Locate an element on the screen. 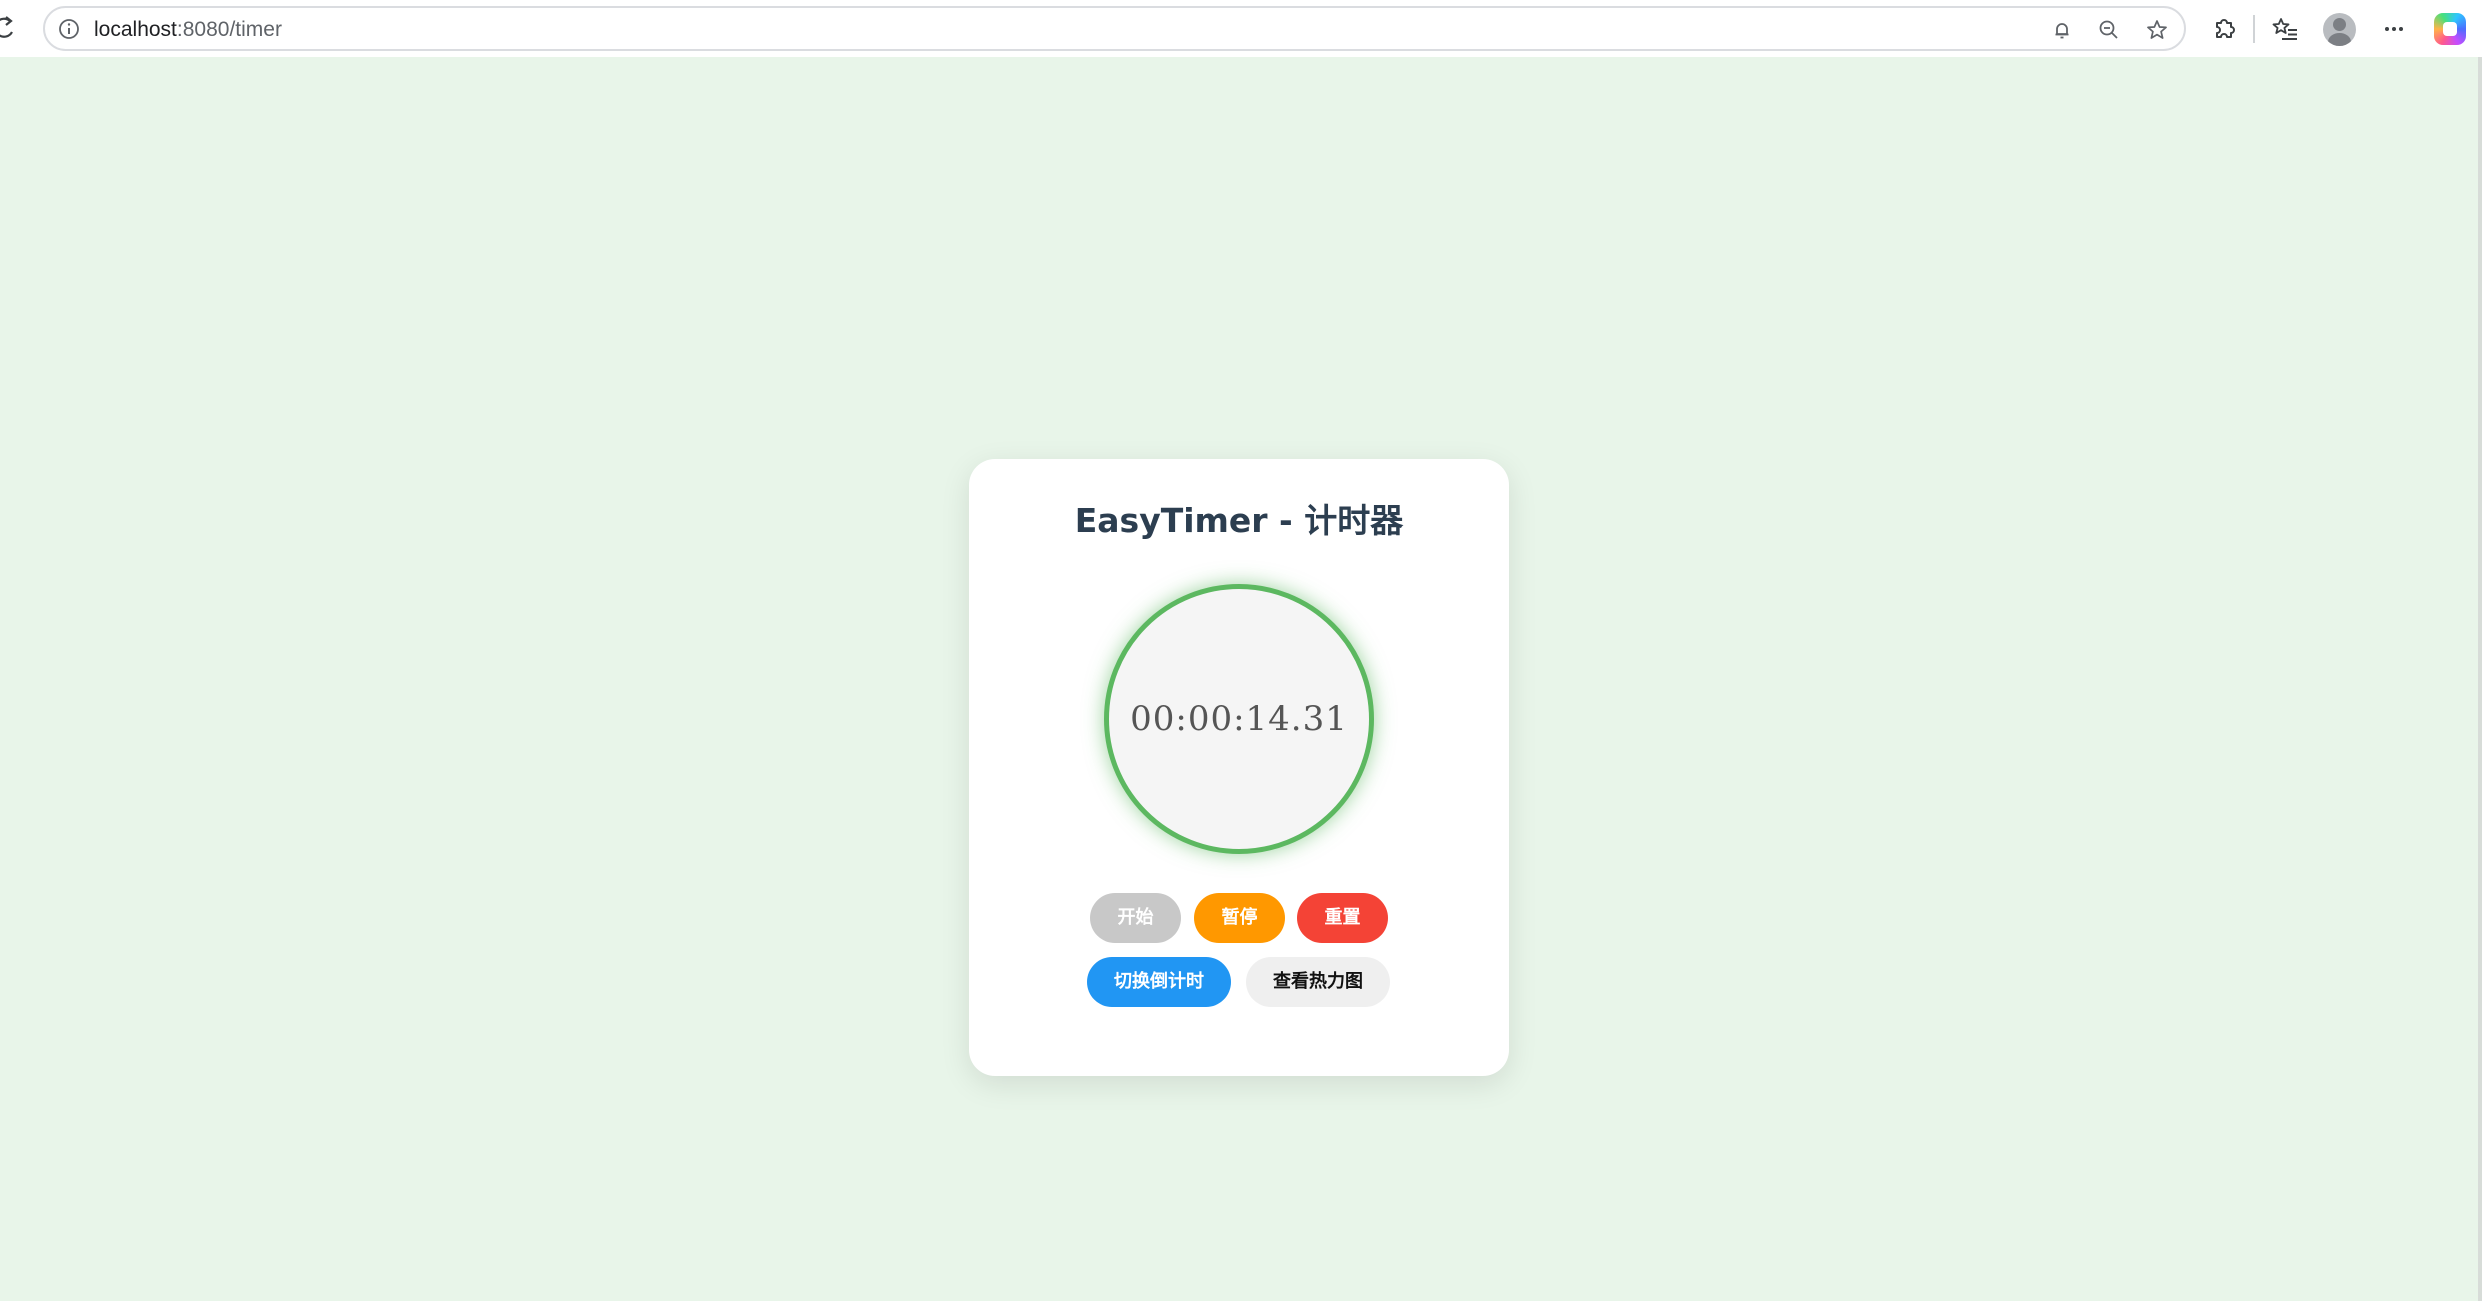  browser-toolbar: localhost:8080/timer is located at coordinates (1241, 28).